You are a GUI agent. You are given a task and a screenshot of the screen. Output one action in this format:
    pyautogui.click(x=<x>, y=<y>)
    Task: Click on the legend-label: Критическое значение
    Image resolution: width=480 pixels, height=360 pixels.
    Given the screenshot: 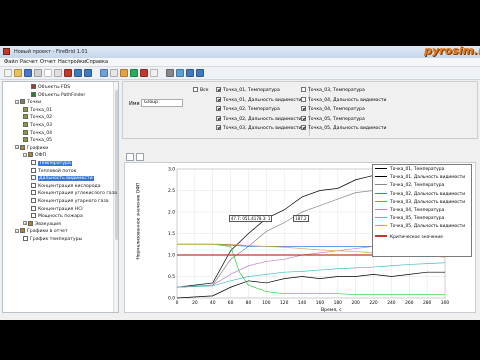 What is the action you would take?
    pyautogui.click(x=416, y=237)
    